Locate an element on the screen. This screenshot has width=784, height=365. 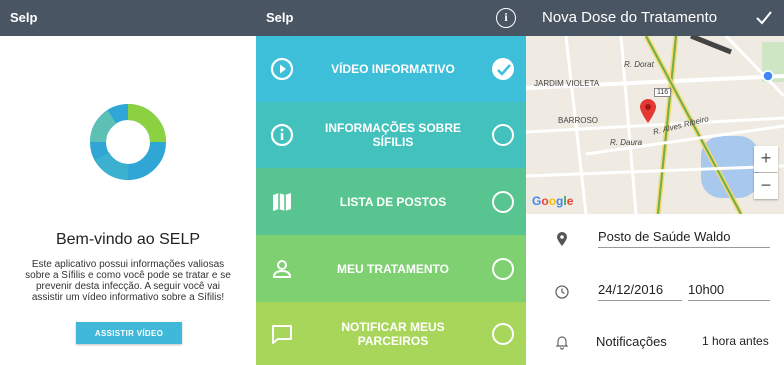
person-icon is located at coordinates (282, 268).